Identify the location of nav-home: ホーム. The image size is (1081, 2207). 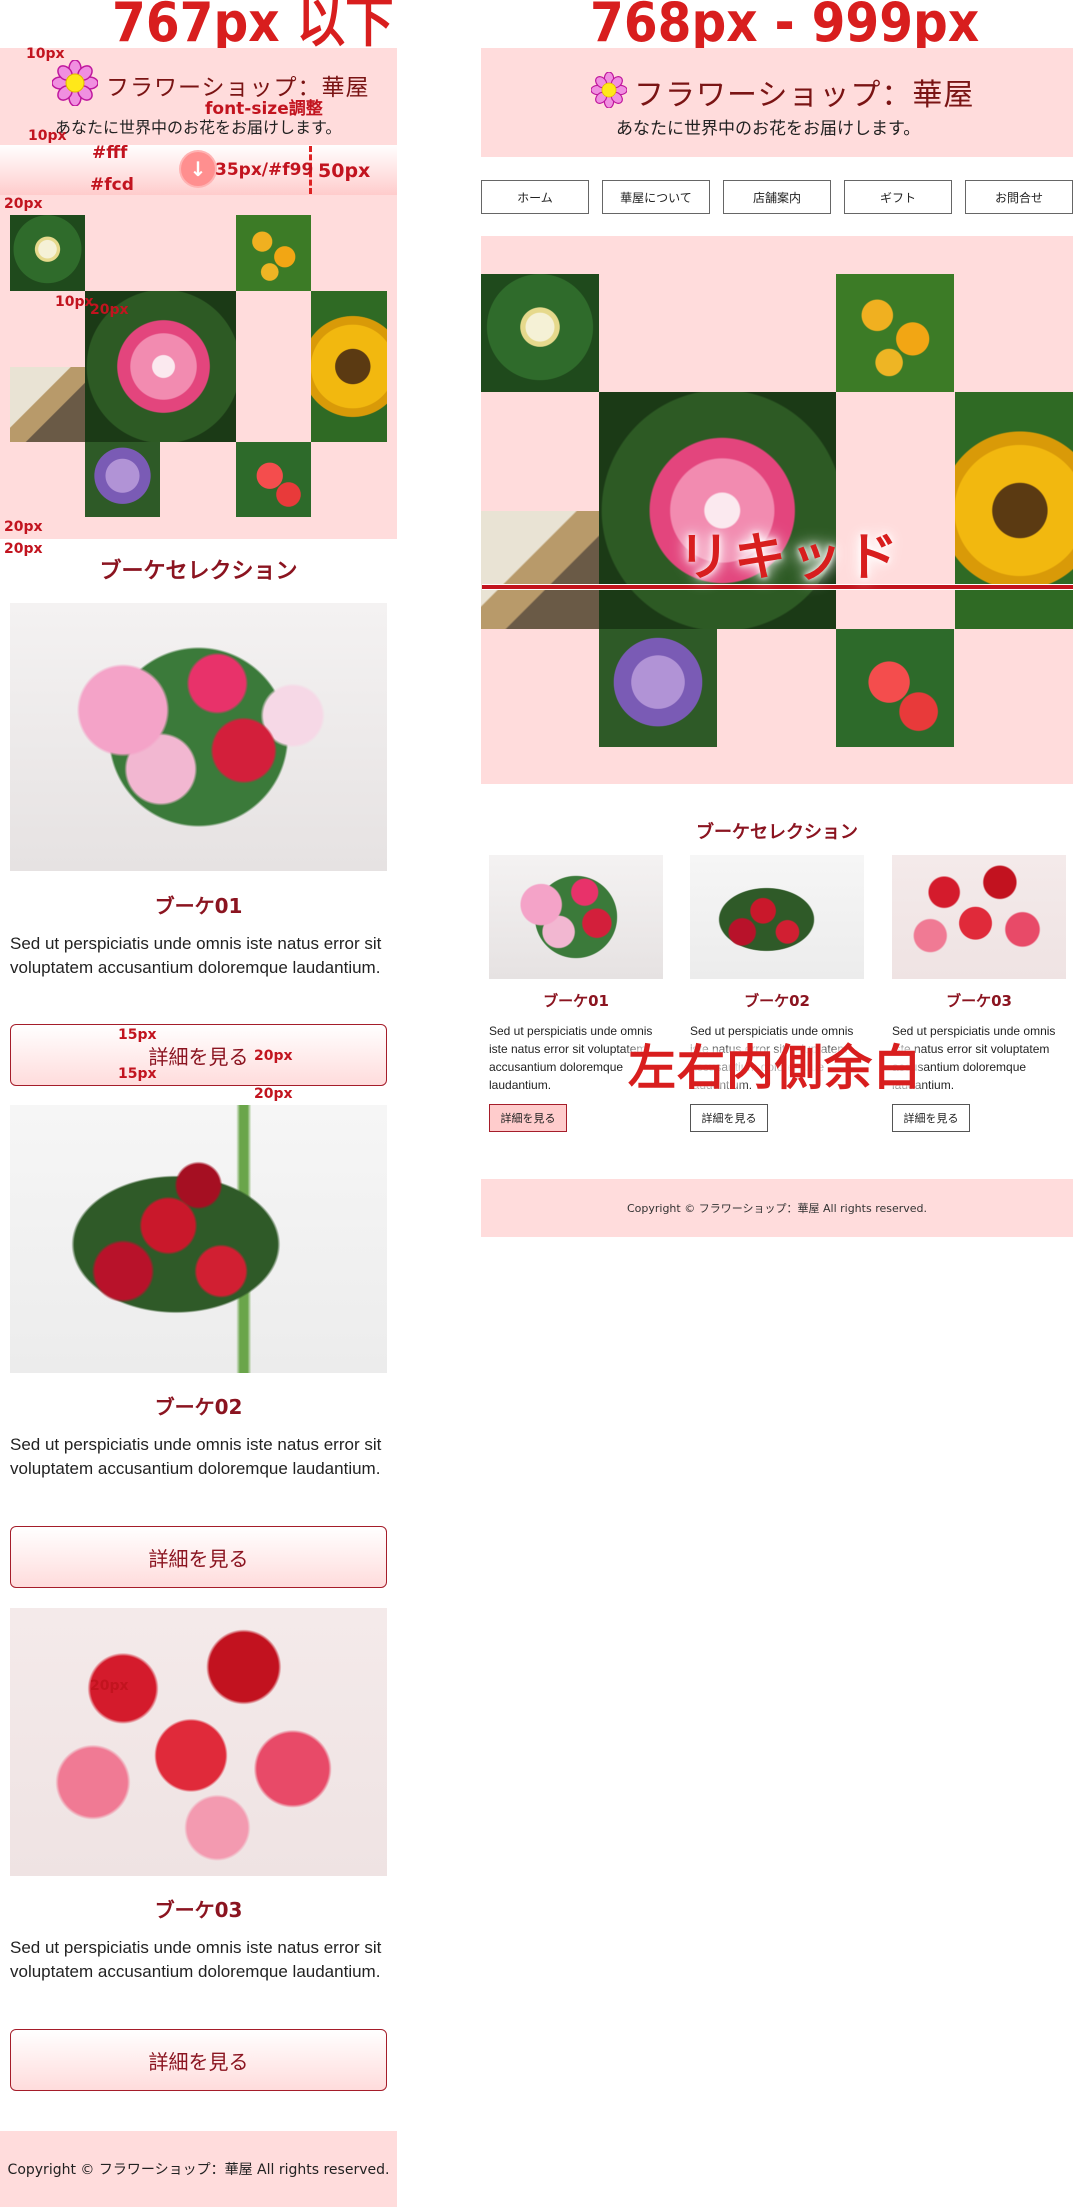
(535, 197).